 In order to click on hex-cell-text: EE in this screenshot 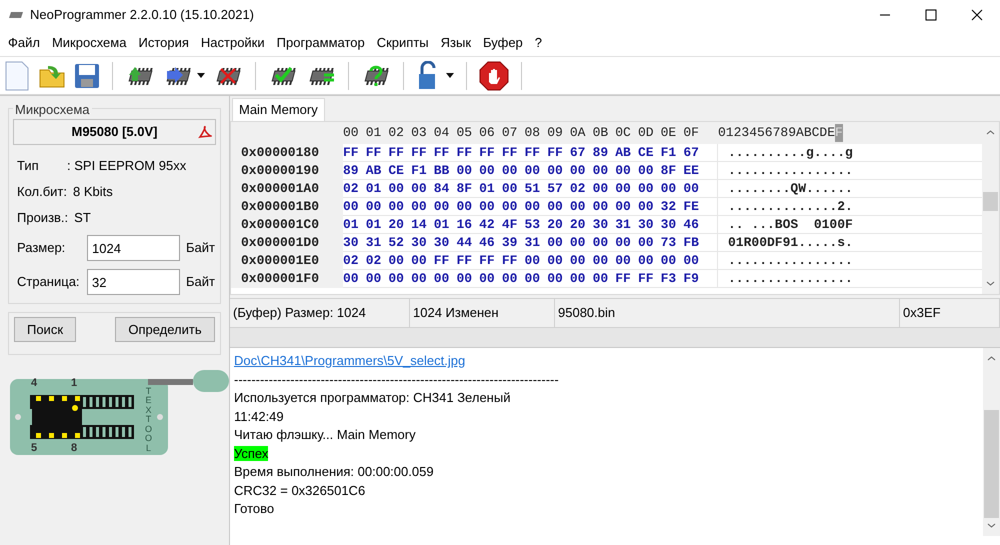, I will do `click(691, 171)`.